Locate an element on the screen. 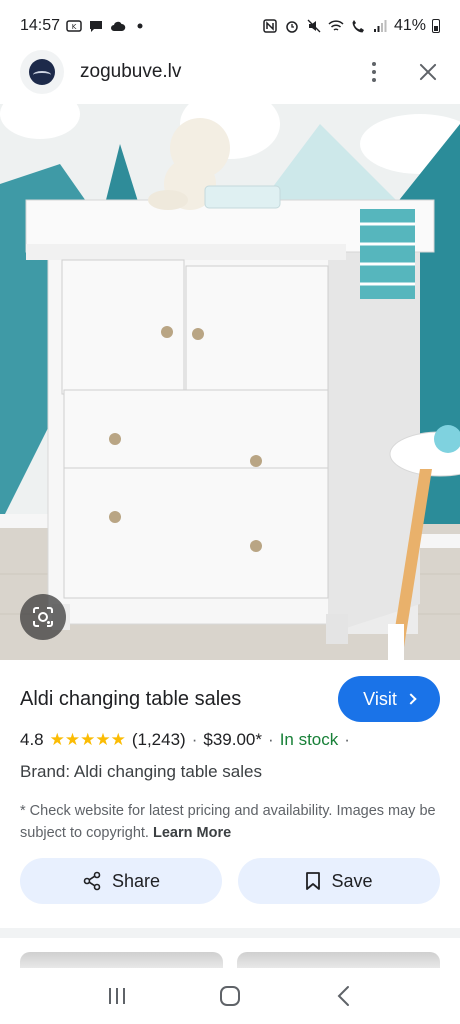 This screenshot has height=1024, width=460. battery-percent: 41% is located at coordinates (409, 25).